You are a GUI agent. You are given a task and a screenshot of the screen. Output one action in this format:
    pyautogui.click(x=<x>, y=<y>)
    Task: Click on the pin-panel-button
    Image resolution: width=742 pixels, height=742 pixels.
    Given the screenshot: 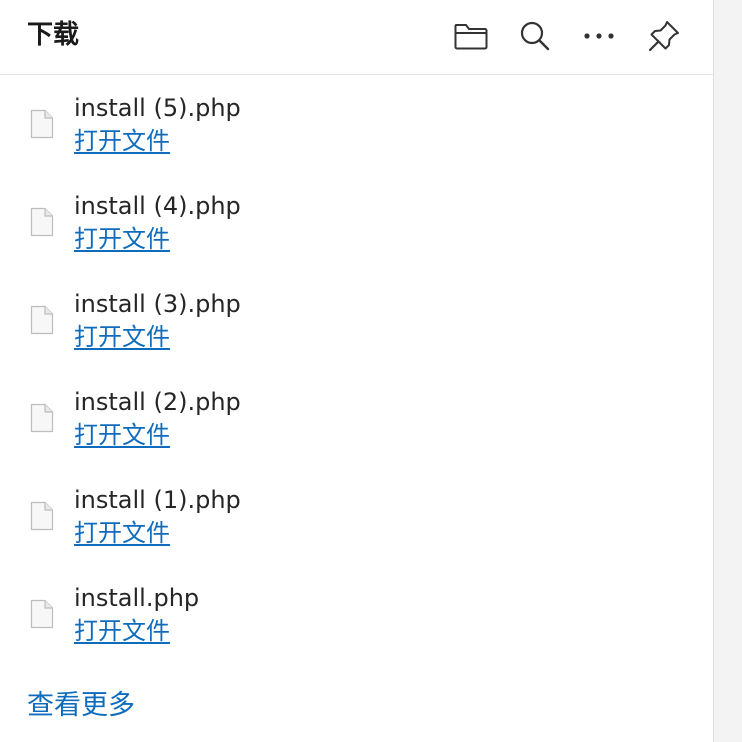 What is the action you would take?
    pyautogui.click(x=664, y=36)
    